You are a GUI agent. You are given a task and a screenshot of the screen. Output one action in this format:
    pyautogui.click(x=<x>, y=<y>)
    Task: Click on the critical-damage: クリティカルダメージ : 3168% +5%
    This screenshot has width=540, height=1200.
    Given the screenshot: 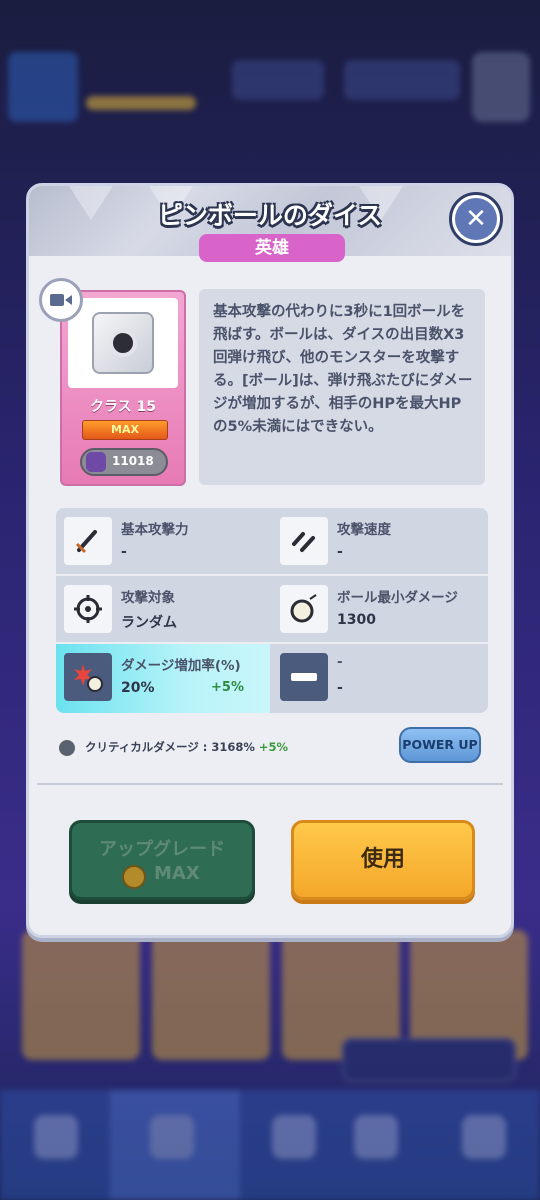 What is the action you would take?
    pyautogui.click(x=186, y=747)
    